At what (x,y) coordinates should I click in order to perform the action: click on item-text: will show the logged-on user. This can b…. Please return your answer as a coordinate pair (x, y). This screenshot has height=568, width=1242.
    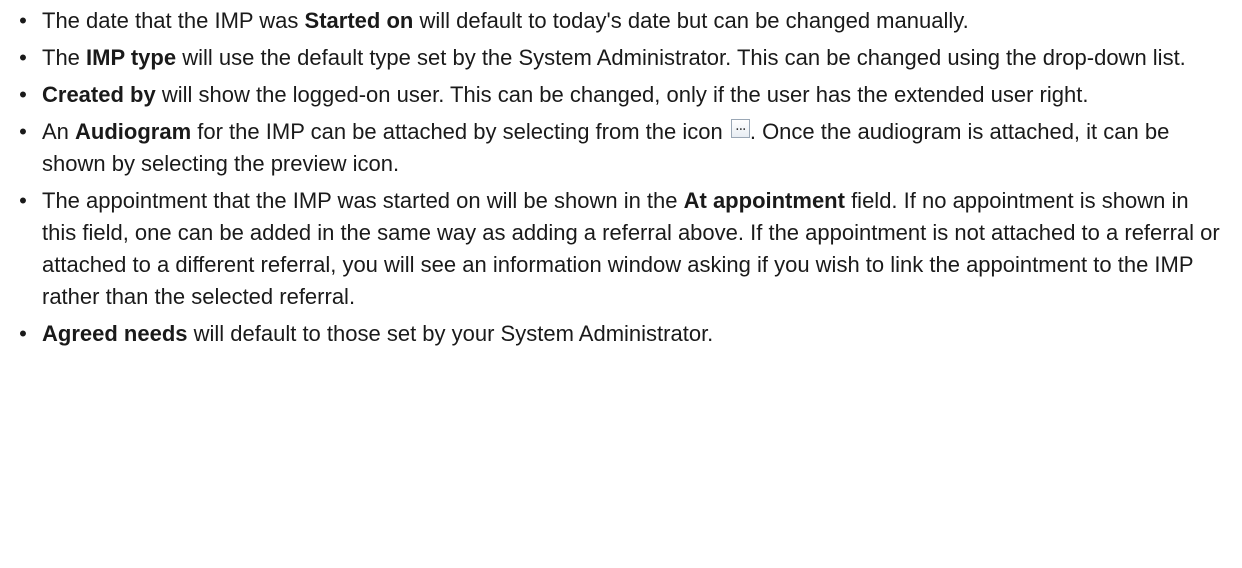
    Looking at the image, I should click on (622, 94).